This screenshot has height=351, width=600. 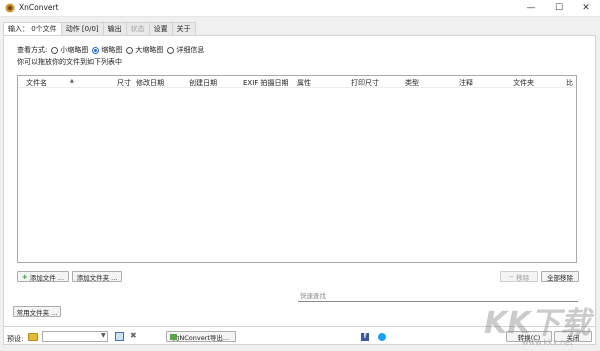 What do you see at coordinates (173, 337) in the screenshot?
I see `script-icon` at bounding box center [173, 337].